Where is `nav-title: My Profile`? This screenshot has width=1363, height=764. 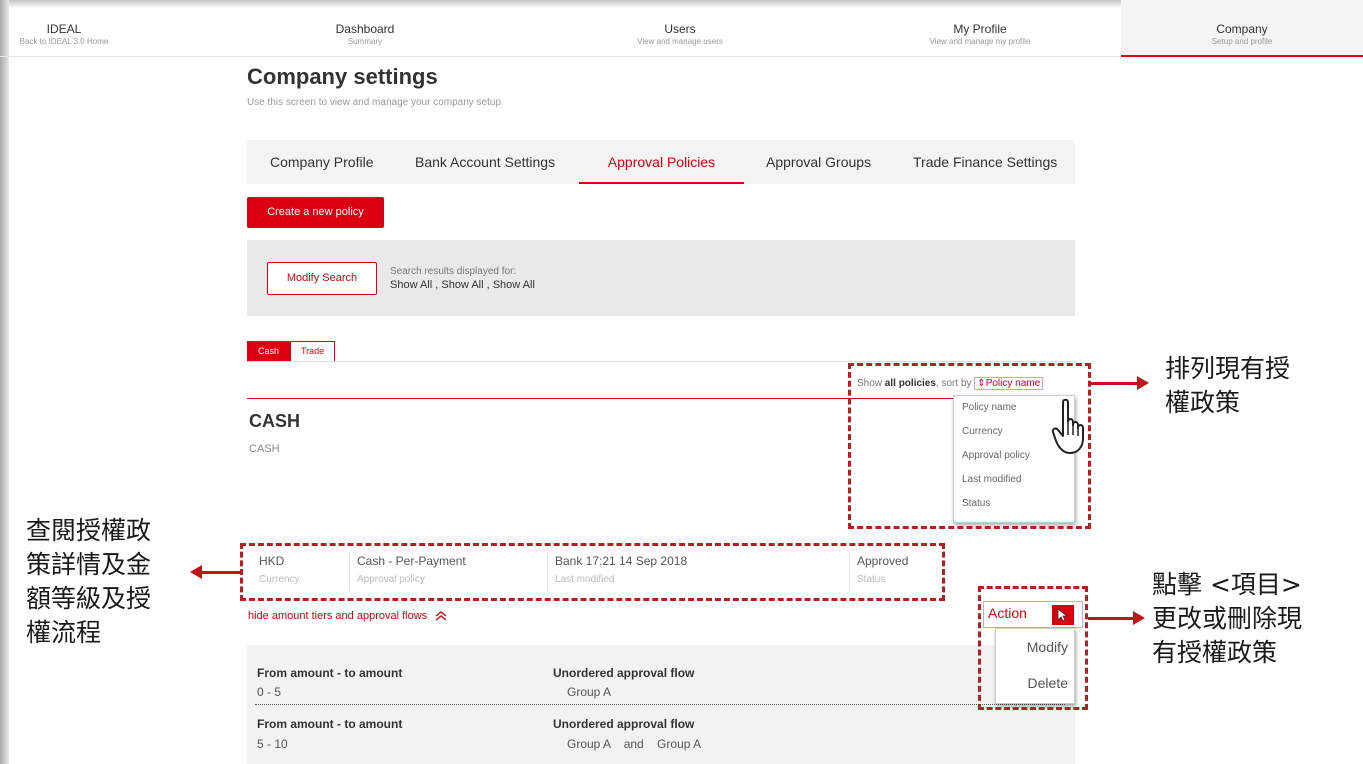 nav-title: My Profile is located at coordinates (980, 29).